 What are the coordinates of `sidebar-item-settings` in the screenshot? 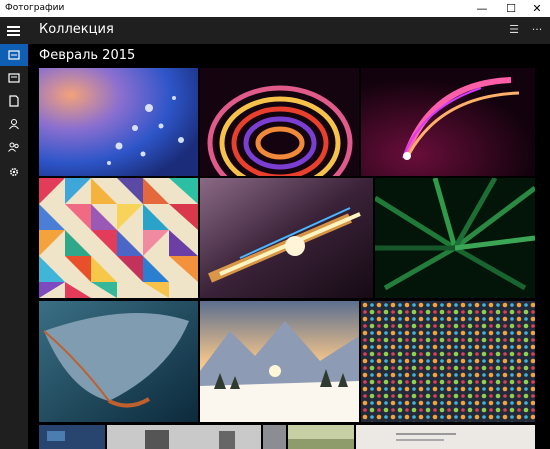 It's located at (14, 172).